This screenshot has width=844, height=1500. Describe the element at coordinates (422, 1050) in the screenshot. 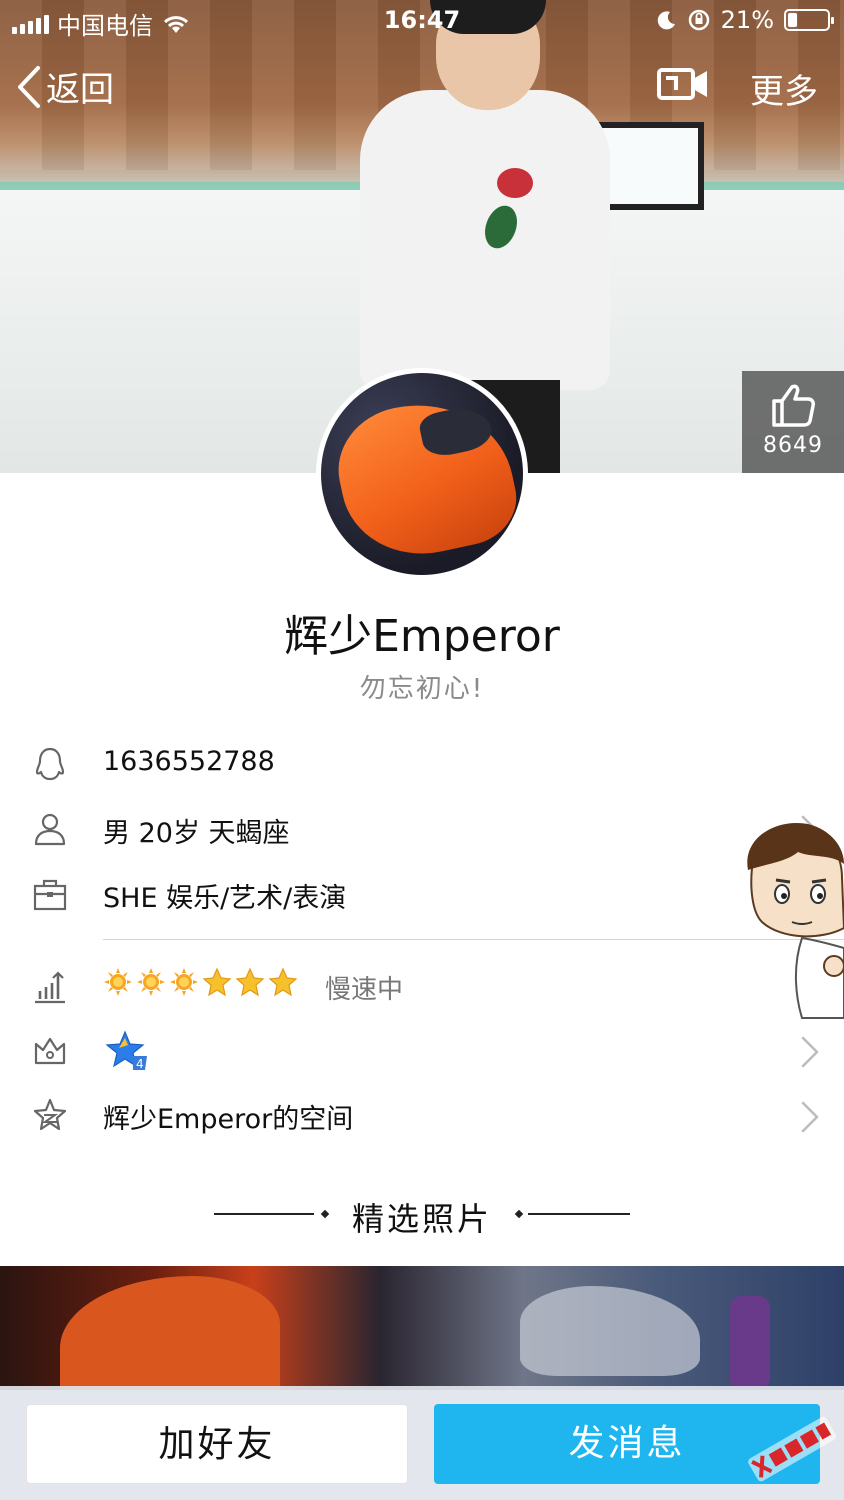

I see `vip-row: 4` at that location.